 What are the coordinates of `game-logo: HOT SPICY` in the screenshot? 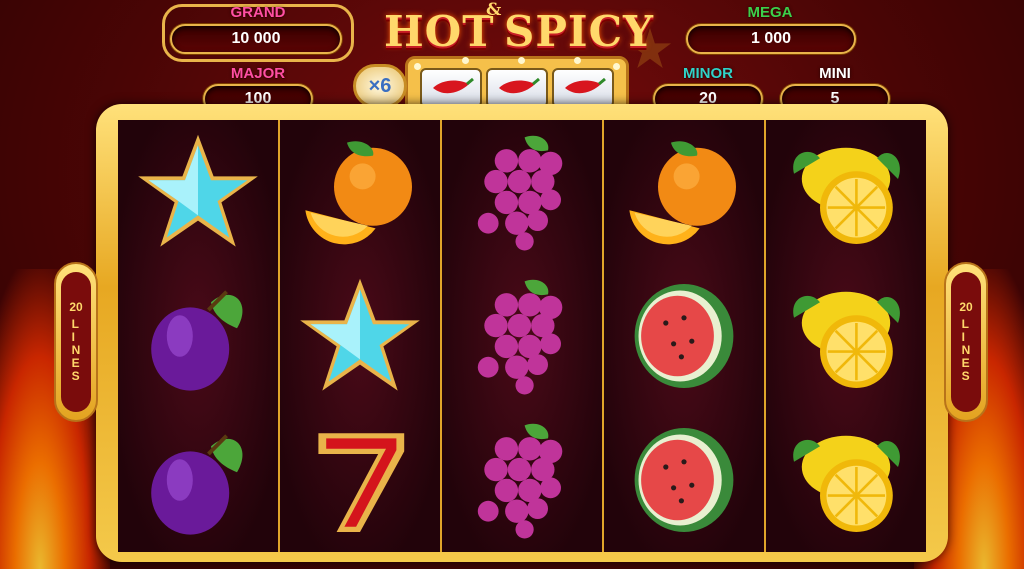 It's located at (519, 31).